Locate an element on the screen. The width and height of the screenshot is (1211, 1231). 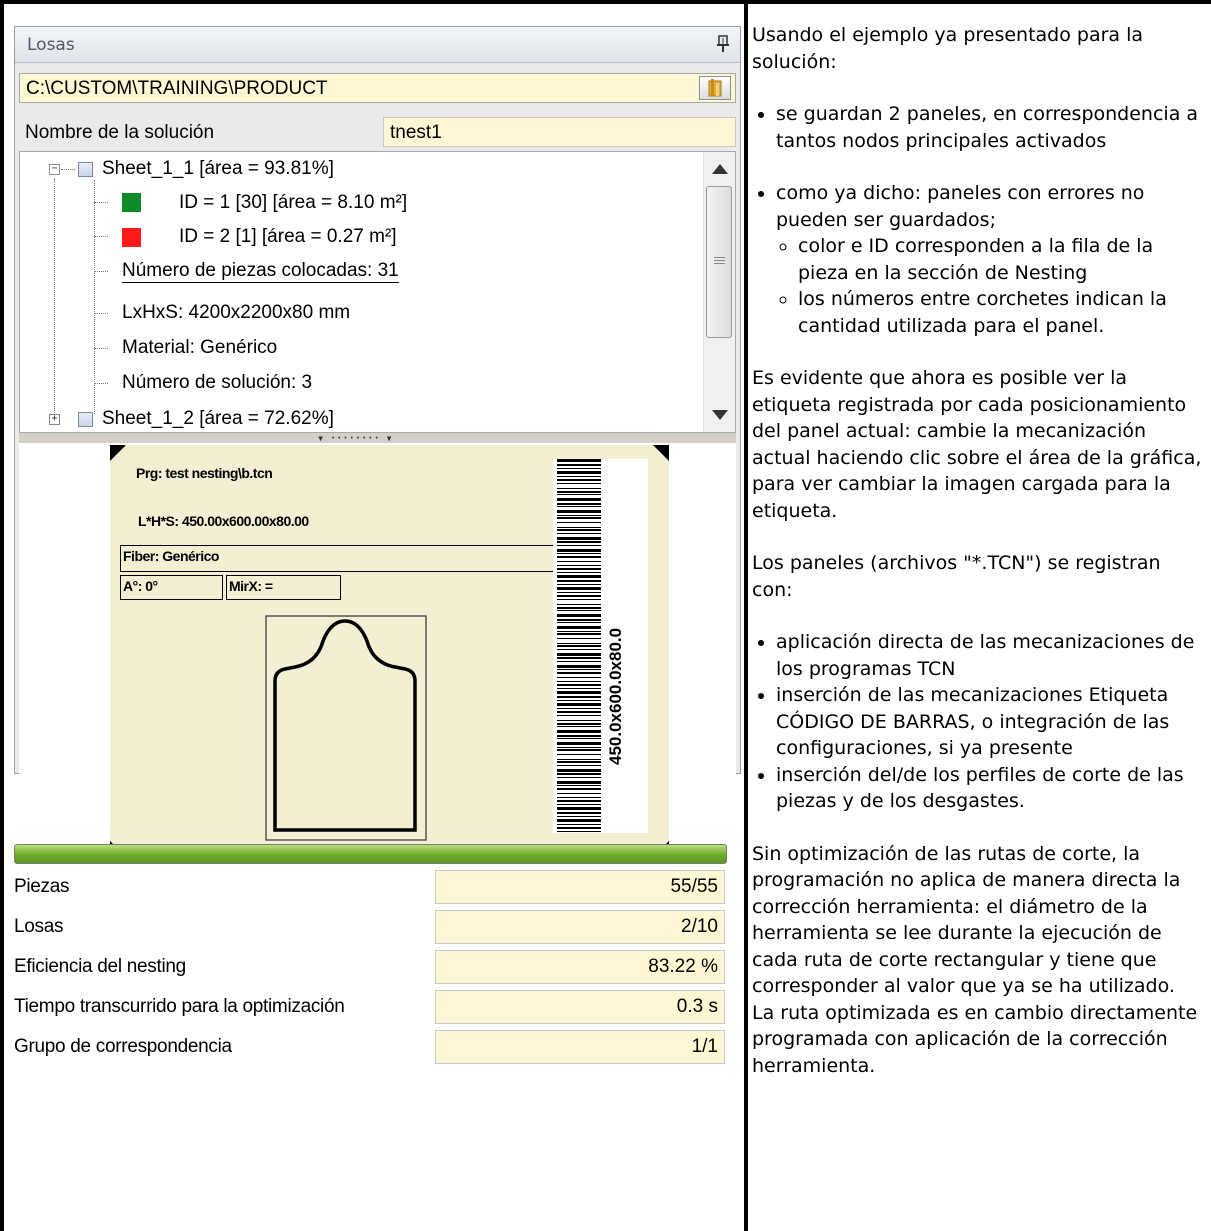
label-program: Prg: test nesting\b.tcn is located at coordinates (204, 473).